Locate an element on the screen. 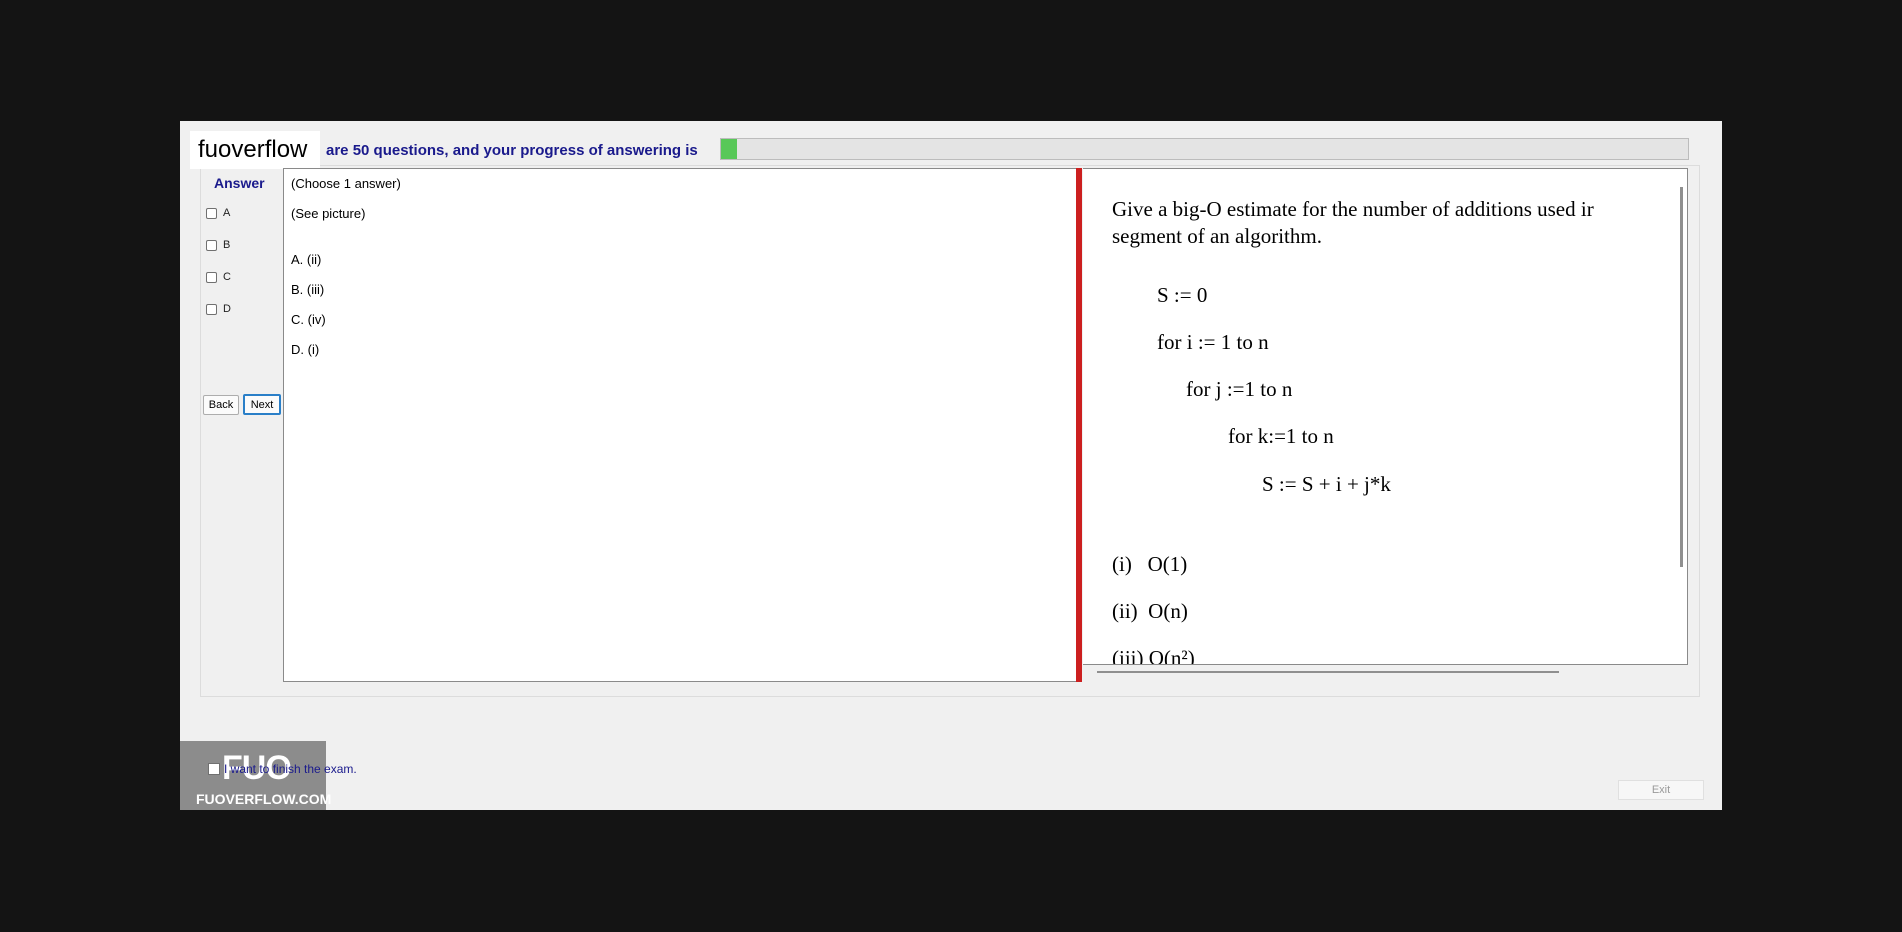  brand-watermark: fuoverflow is located at coordinates (255, 150).